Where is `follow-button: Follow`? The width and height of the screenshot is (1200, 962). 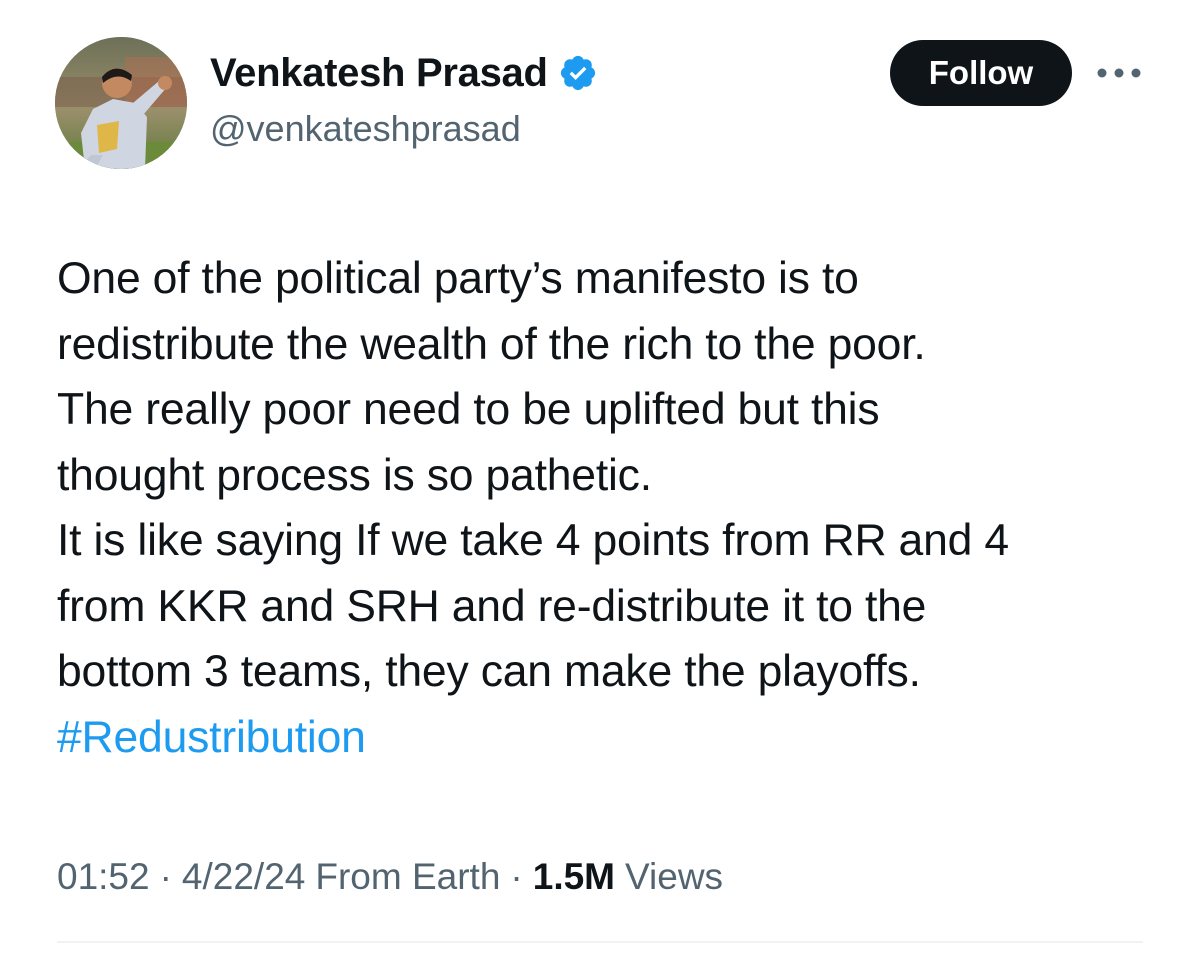 follow-button: Follow is located at coordinates (981, 73).